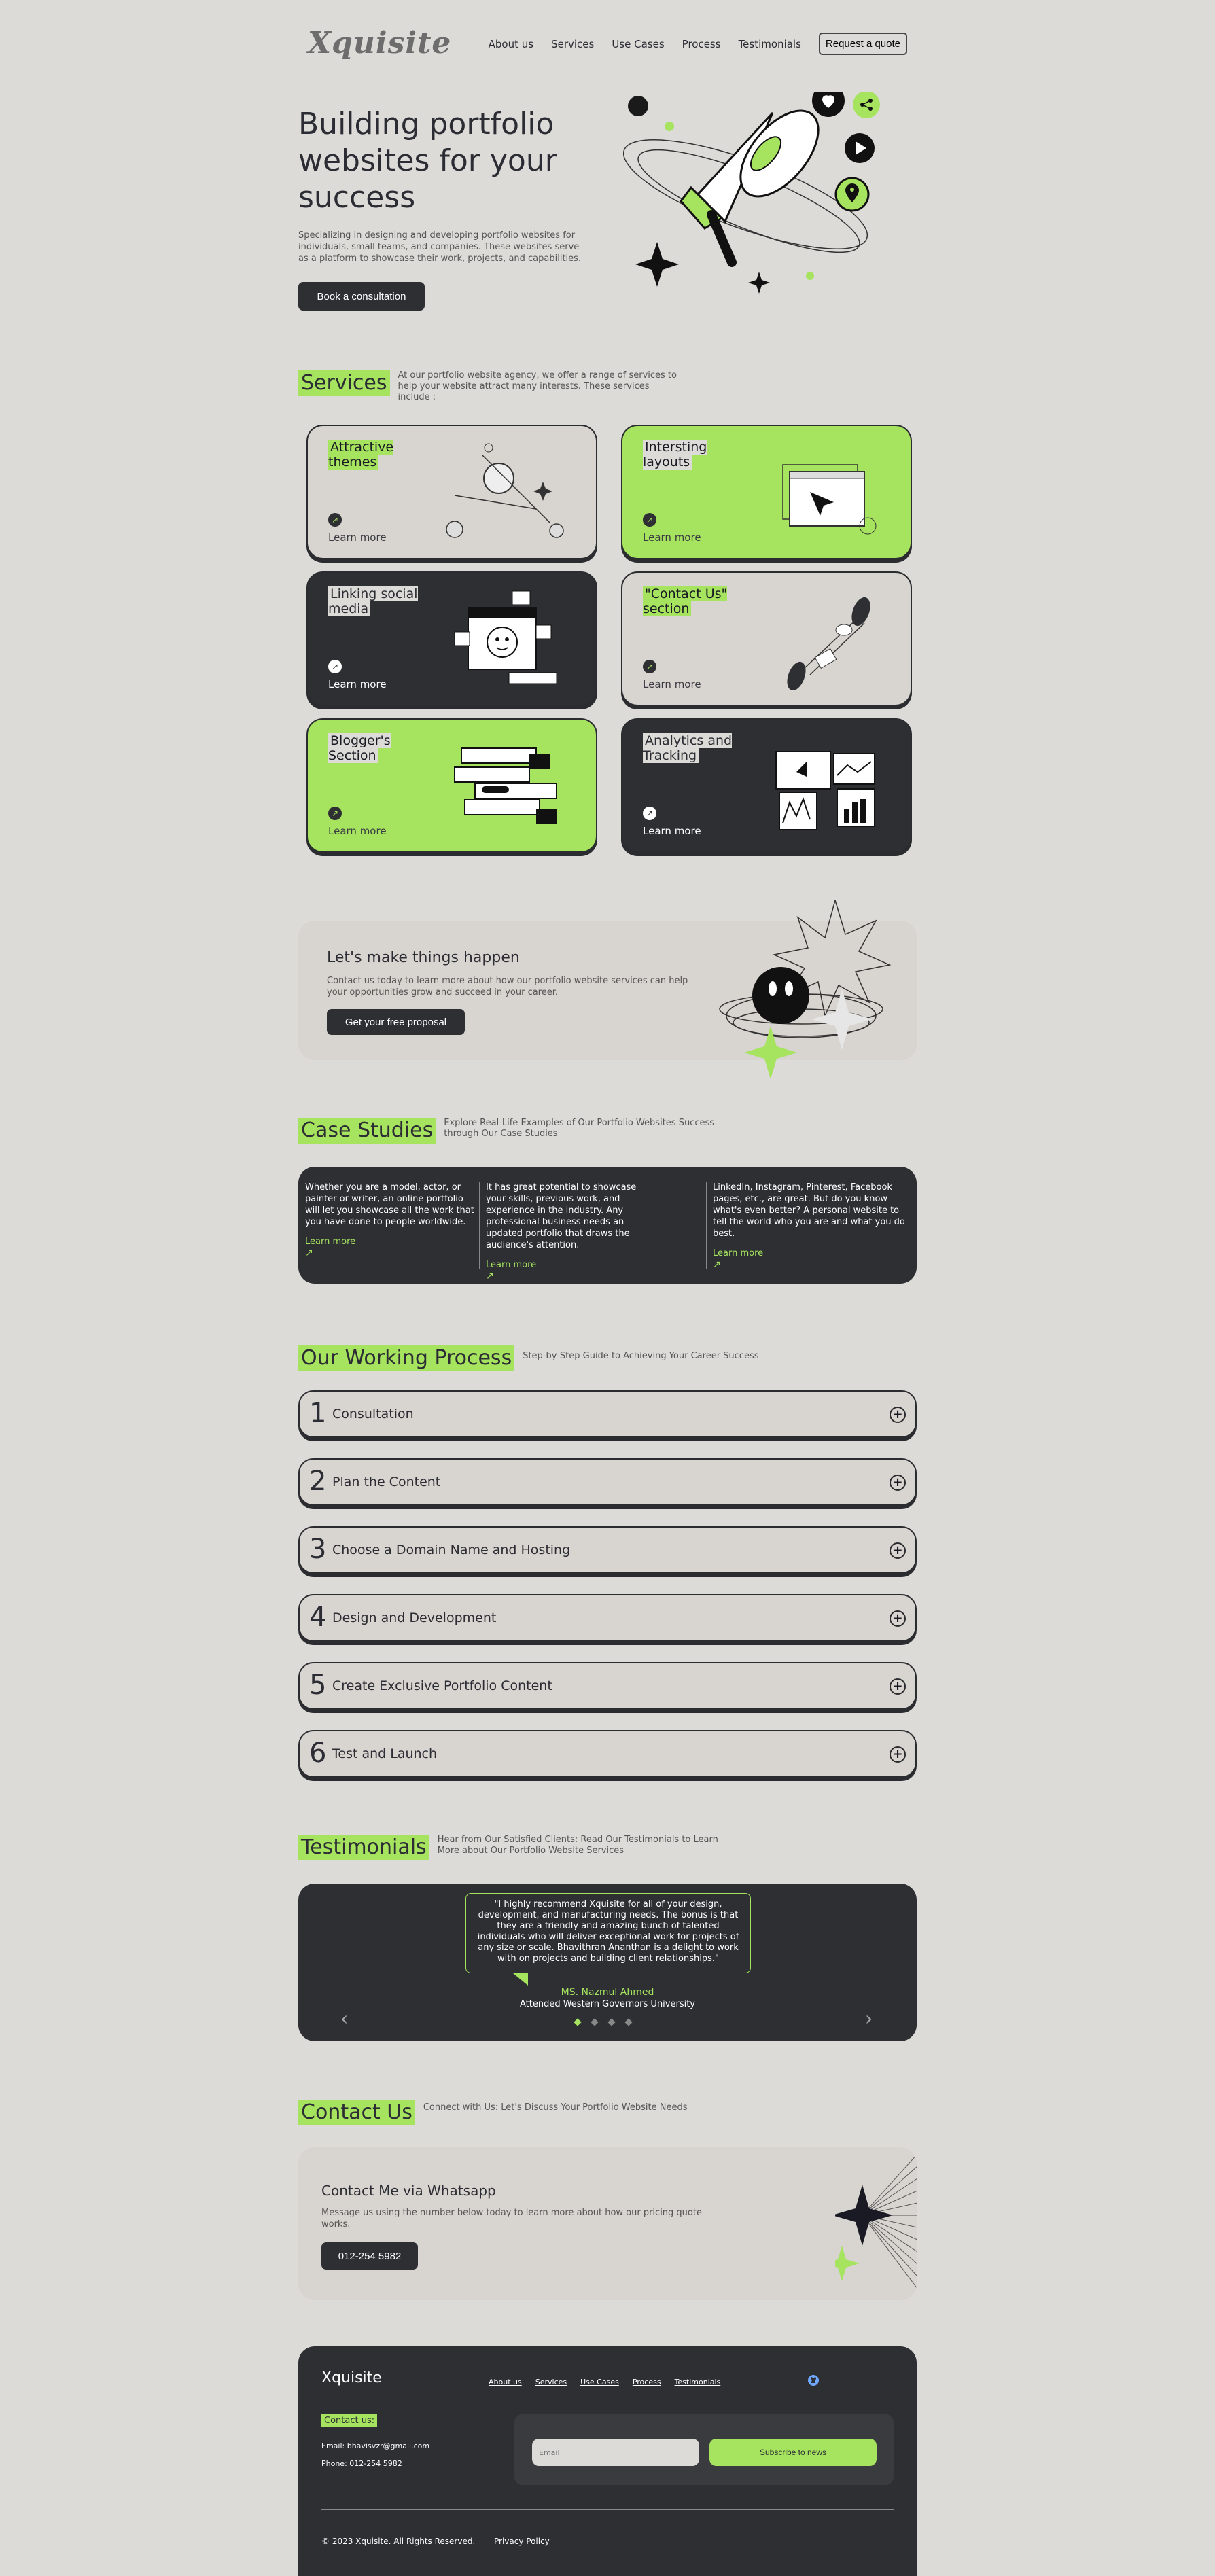 The width and height of the screenshot is (1215, 2576). What do you see at coordinates (376, 2445) in the screenshot?
I see `footer-email: Email: bhavisvzr@gmail.com` at bounding box center [376, 2445].